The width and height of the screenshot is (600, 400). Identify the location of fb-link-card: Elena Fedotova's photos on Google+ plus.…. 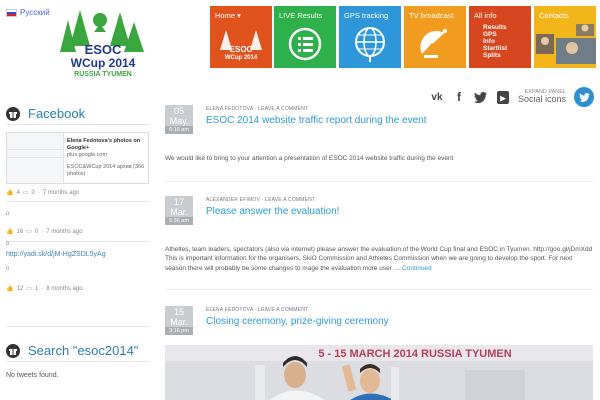
(77, 158).